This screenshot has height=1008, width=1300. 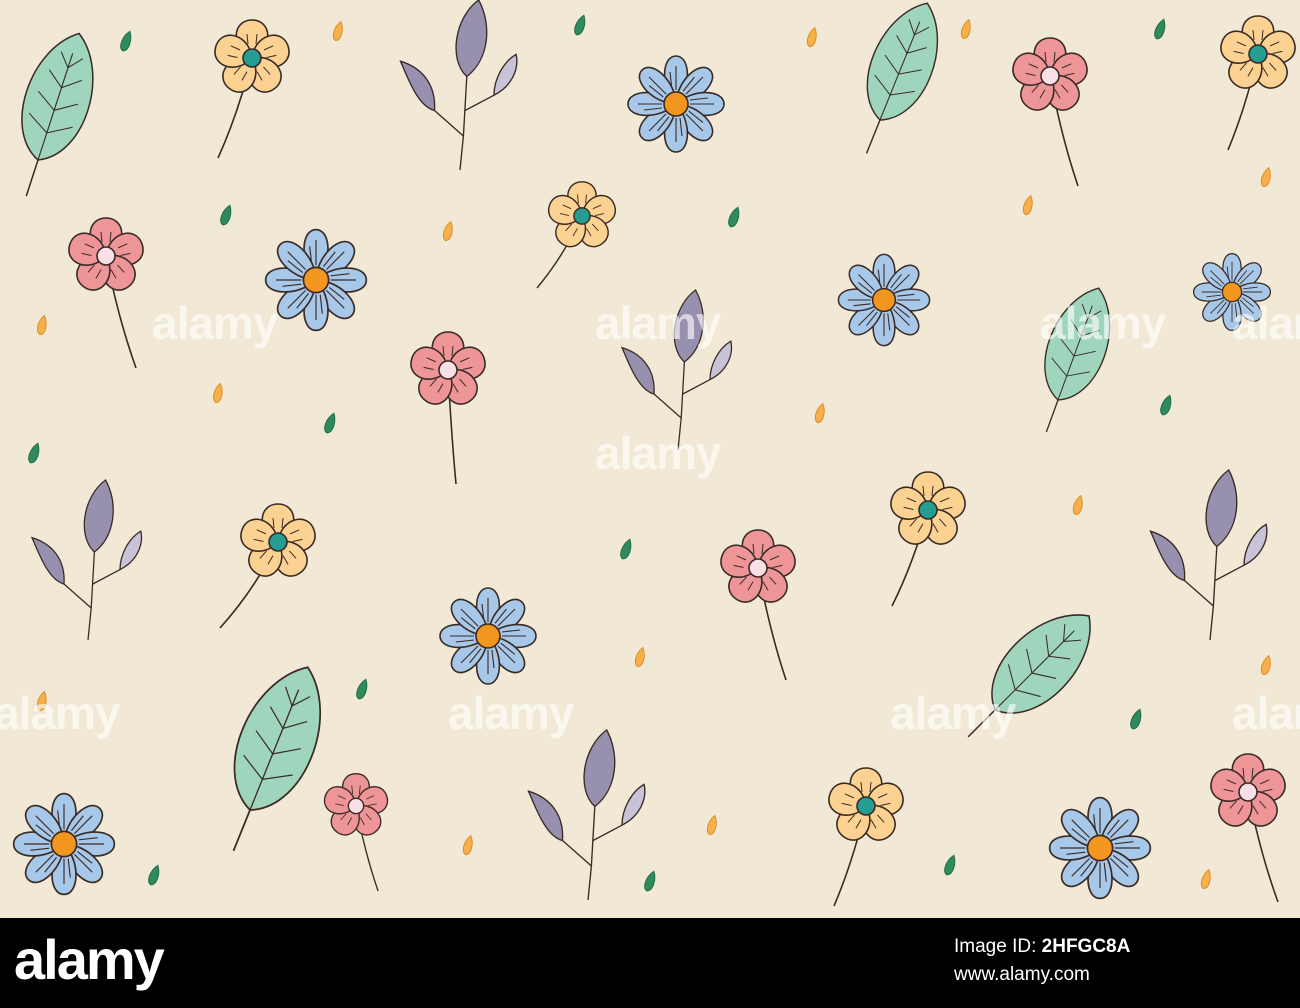 What do you see at coordinates (650, 963) in the screenshot?
I see `stock-footer-bar: alamy Image ID: 2HFGC8A www.alamy.com` at bounding box center [650, 963].